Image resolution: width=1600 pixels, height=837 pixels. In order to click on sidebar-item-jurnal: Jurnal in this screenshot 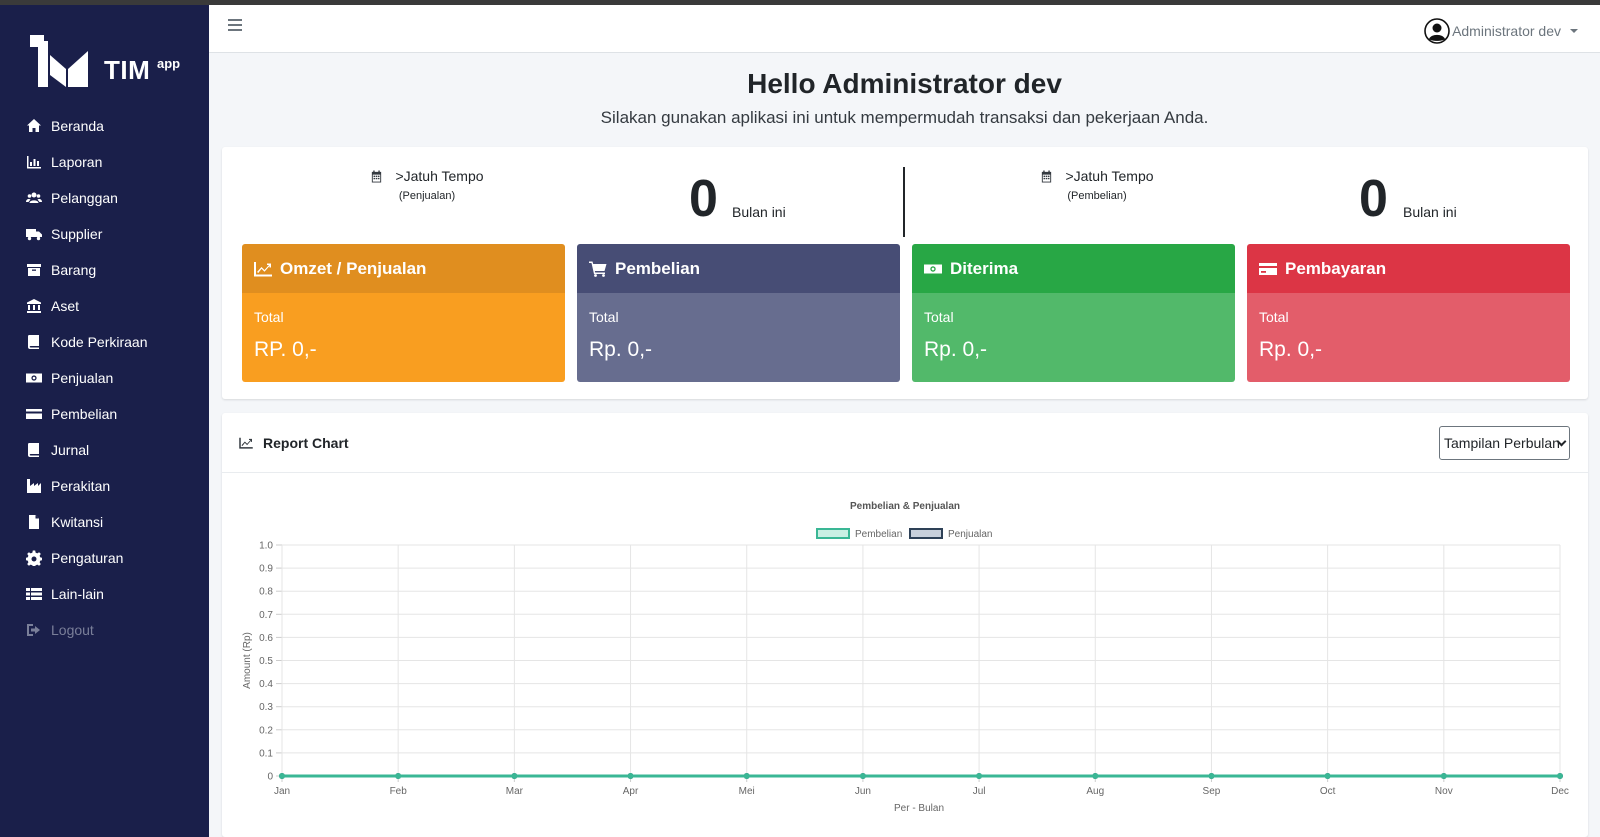, I will do `click(104, 450)`.